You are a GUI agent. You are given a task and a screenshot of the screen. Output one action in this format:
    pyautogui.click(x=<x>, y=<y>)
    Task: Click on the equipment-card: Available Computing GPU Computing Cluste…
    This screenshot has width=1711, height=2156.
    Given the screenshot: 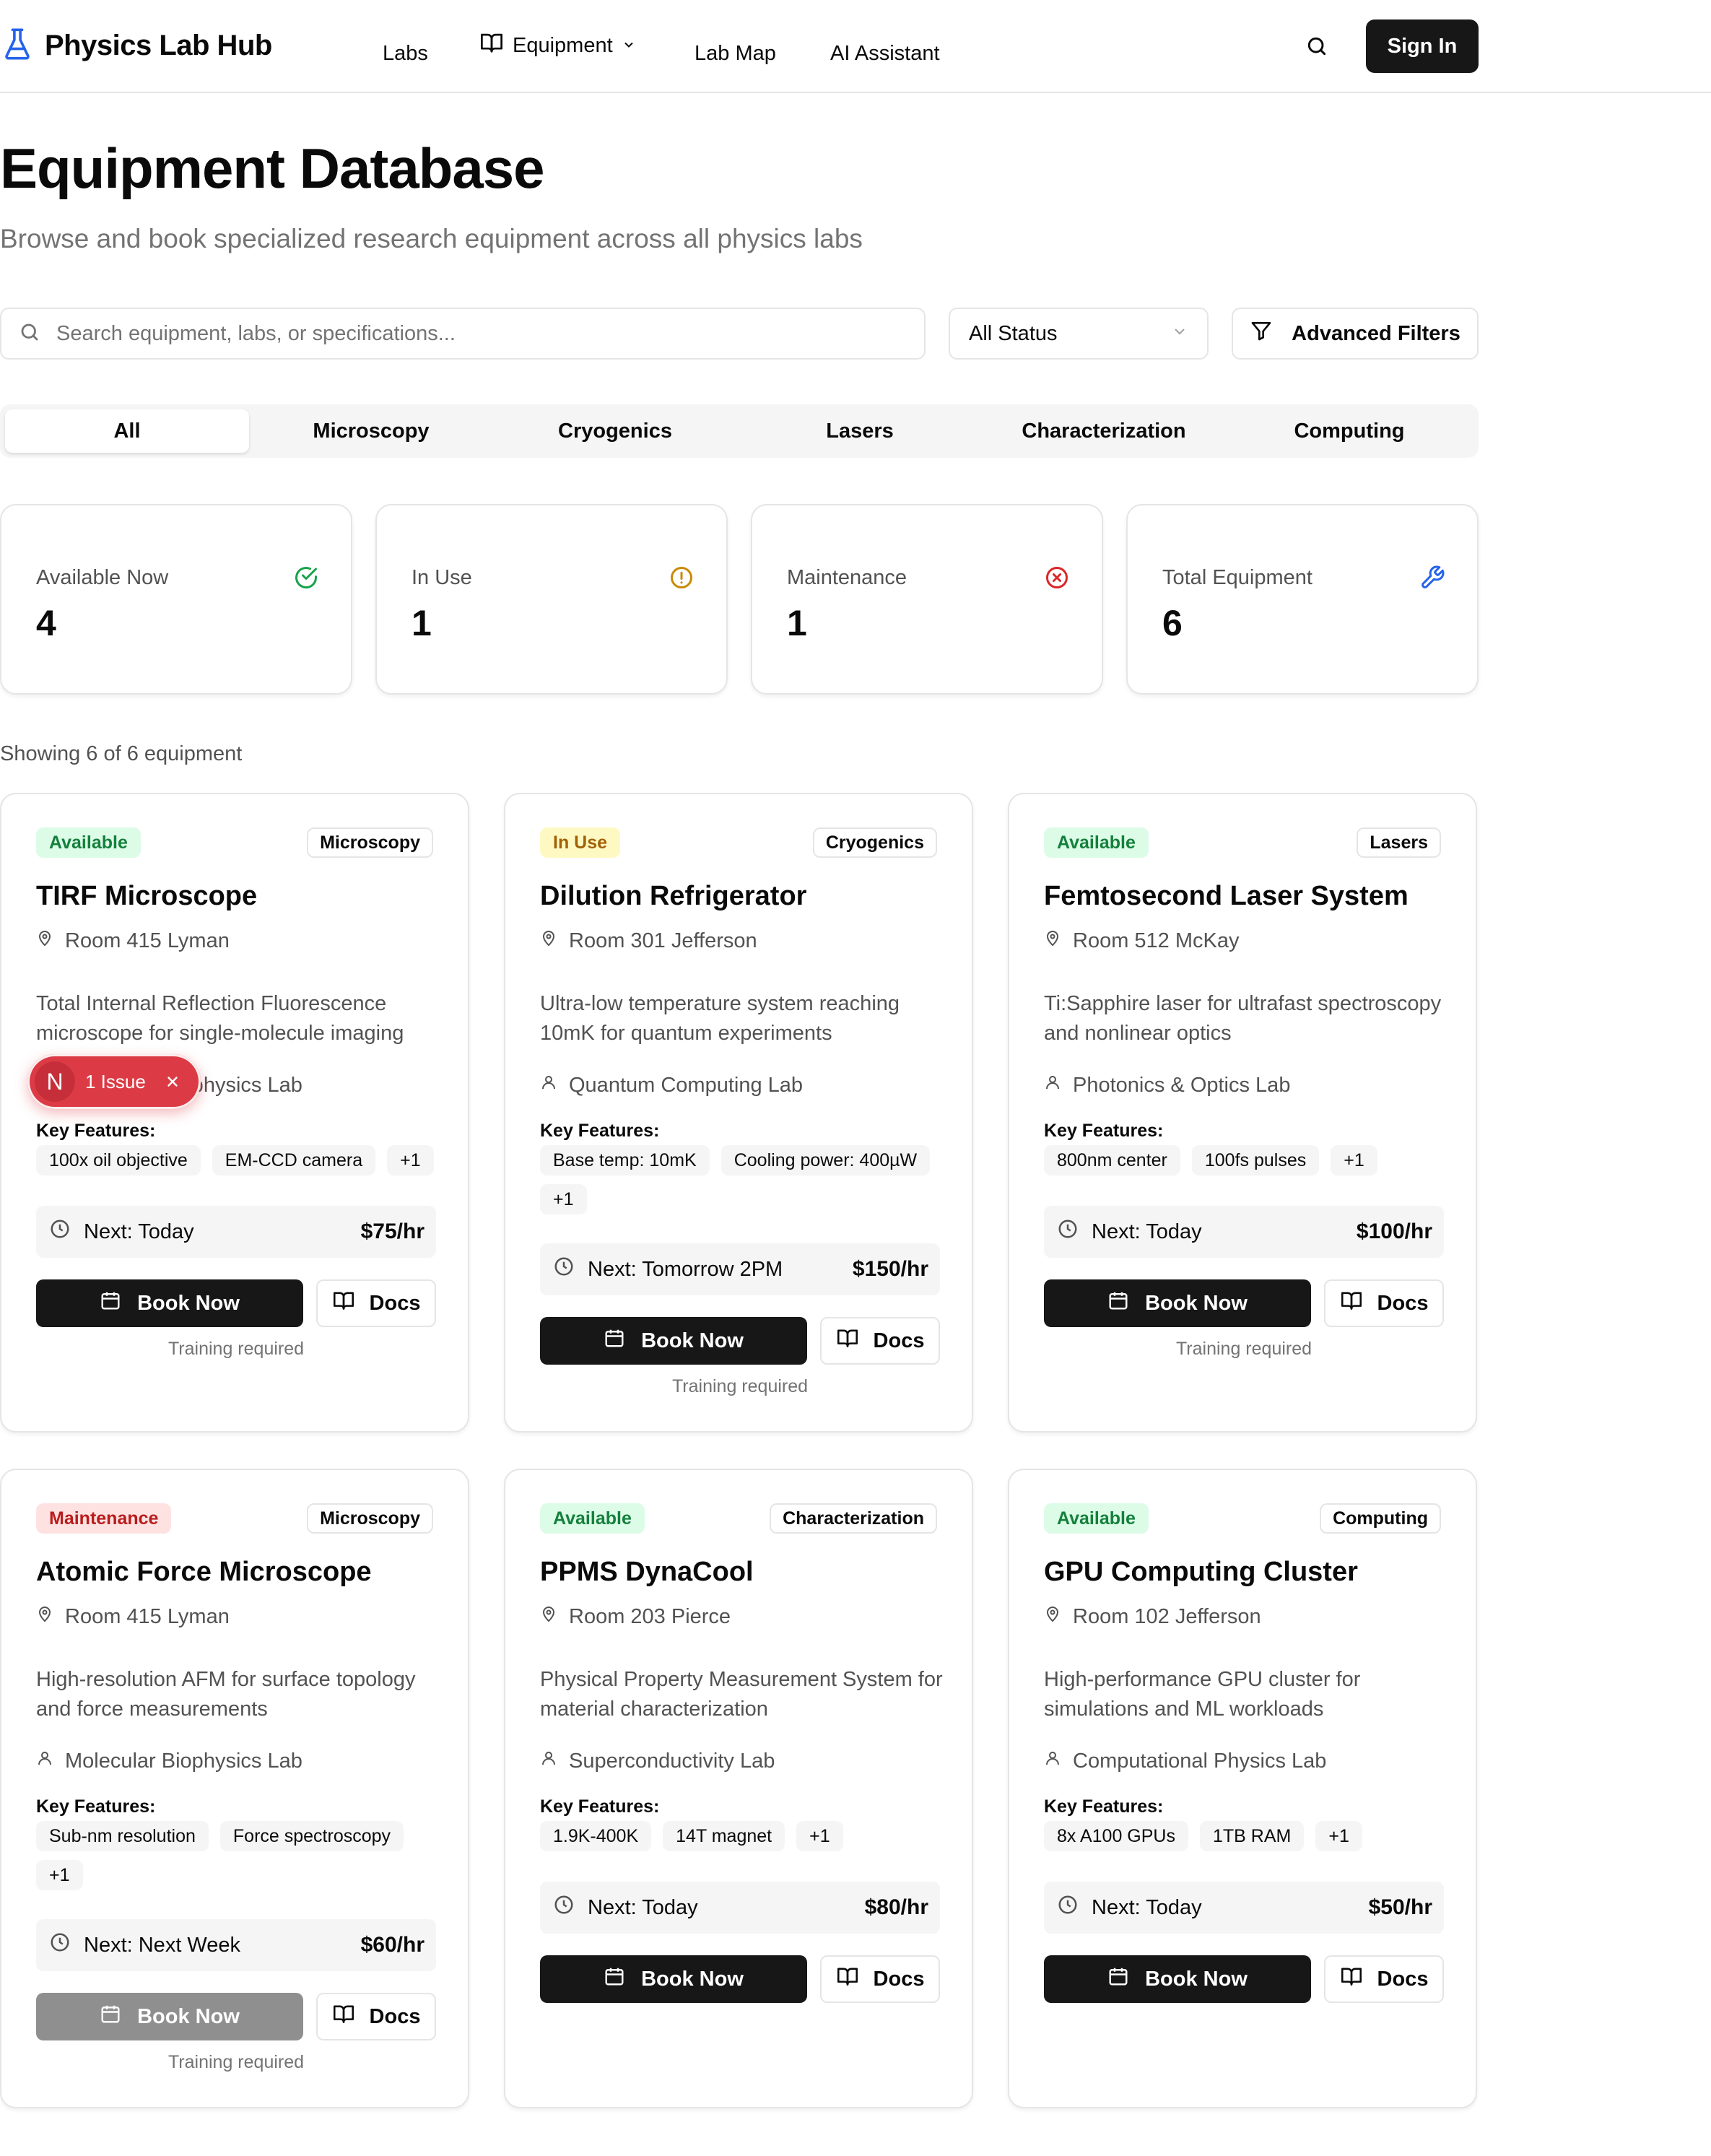 What is the action you would take?
    pyautogui.click(x=1242, y=1789)
    